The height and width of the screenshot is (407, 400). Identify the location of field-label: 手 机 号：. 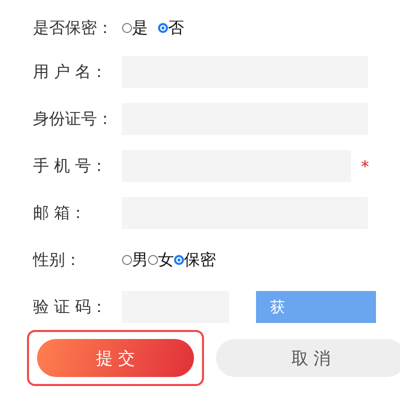
(70, 166).